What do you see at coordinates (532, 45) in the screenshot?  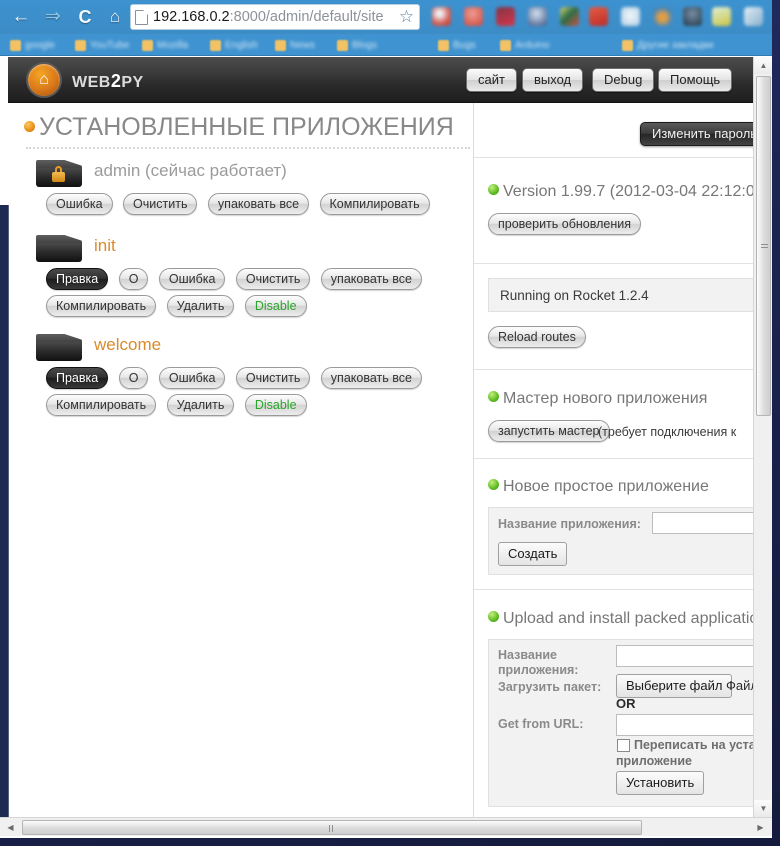 I see `bookmark-label: Arduino` at bounding box center [532, 45].